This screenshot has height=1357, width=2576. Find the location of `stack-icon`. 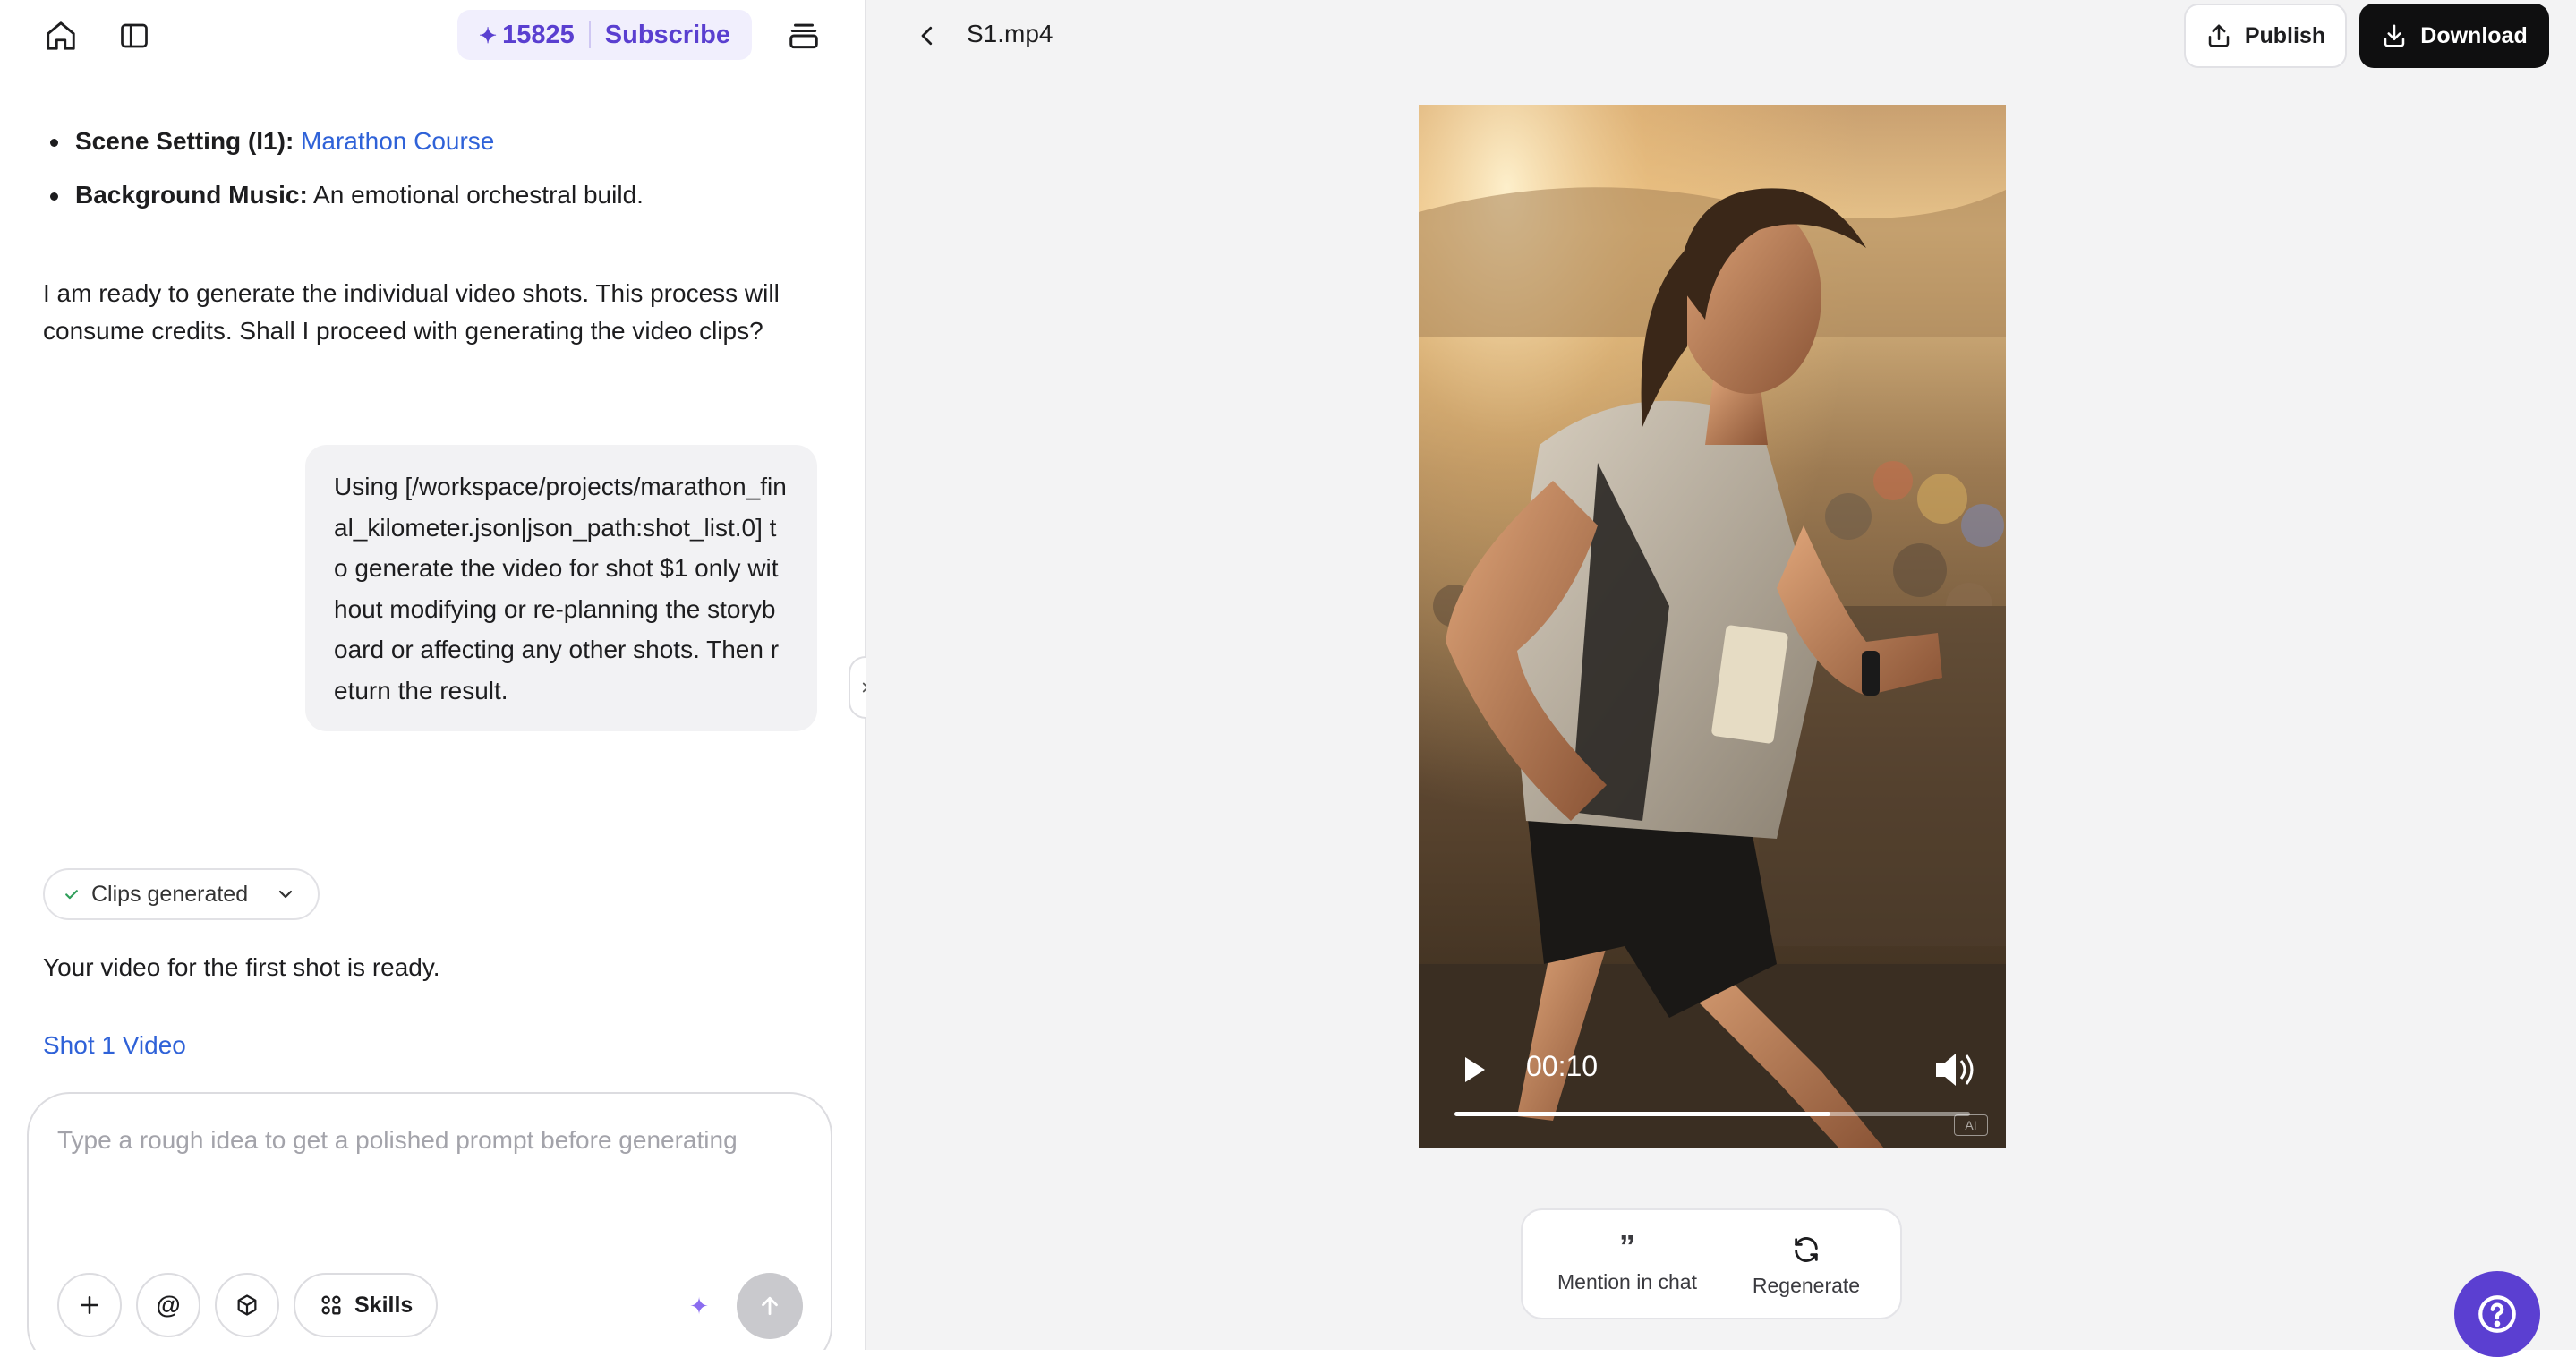

stack-icon is located at coordinates (803, 36).